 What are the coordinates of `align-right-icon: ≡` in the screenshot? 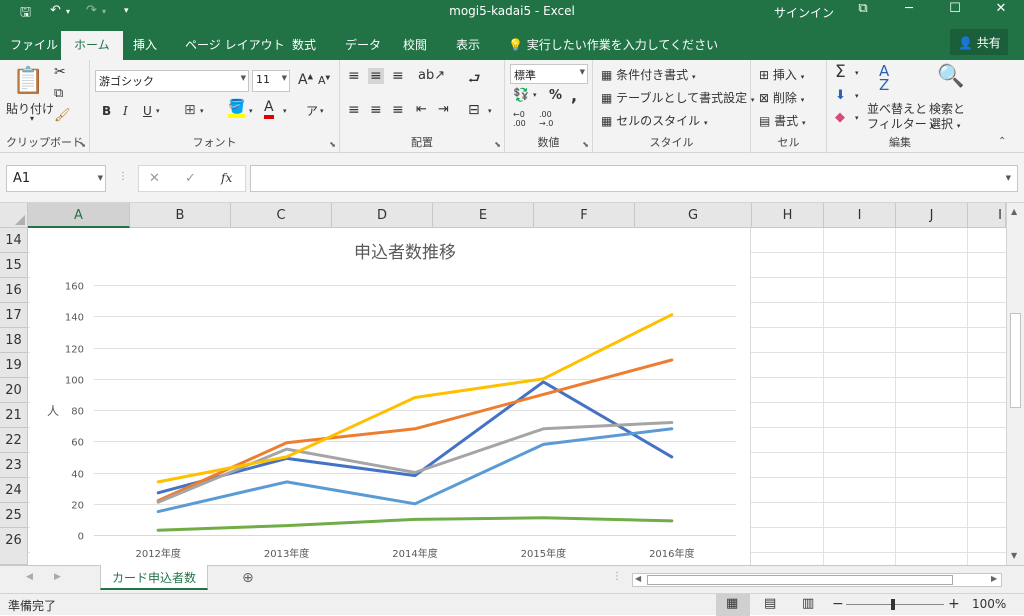 It's located at (398, 110).